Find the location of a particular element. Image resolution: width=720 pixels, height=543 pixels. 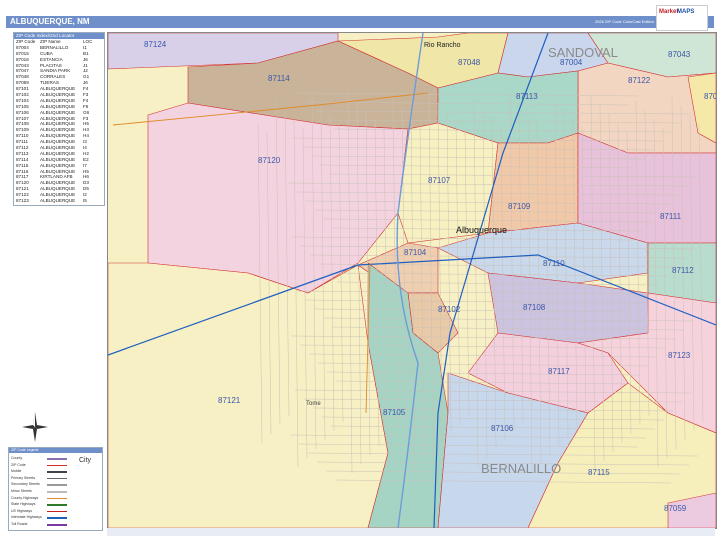

legend-item-label: Interstate Highways is located at coordinates (26, 517).